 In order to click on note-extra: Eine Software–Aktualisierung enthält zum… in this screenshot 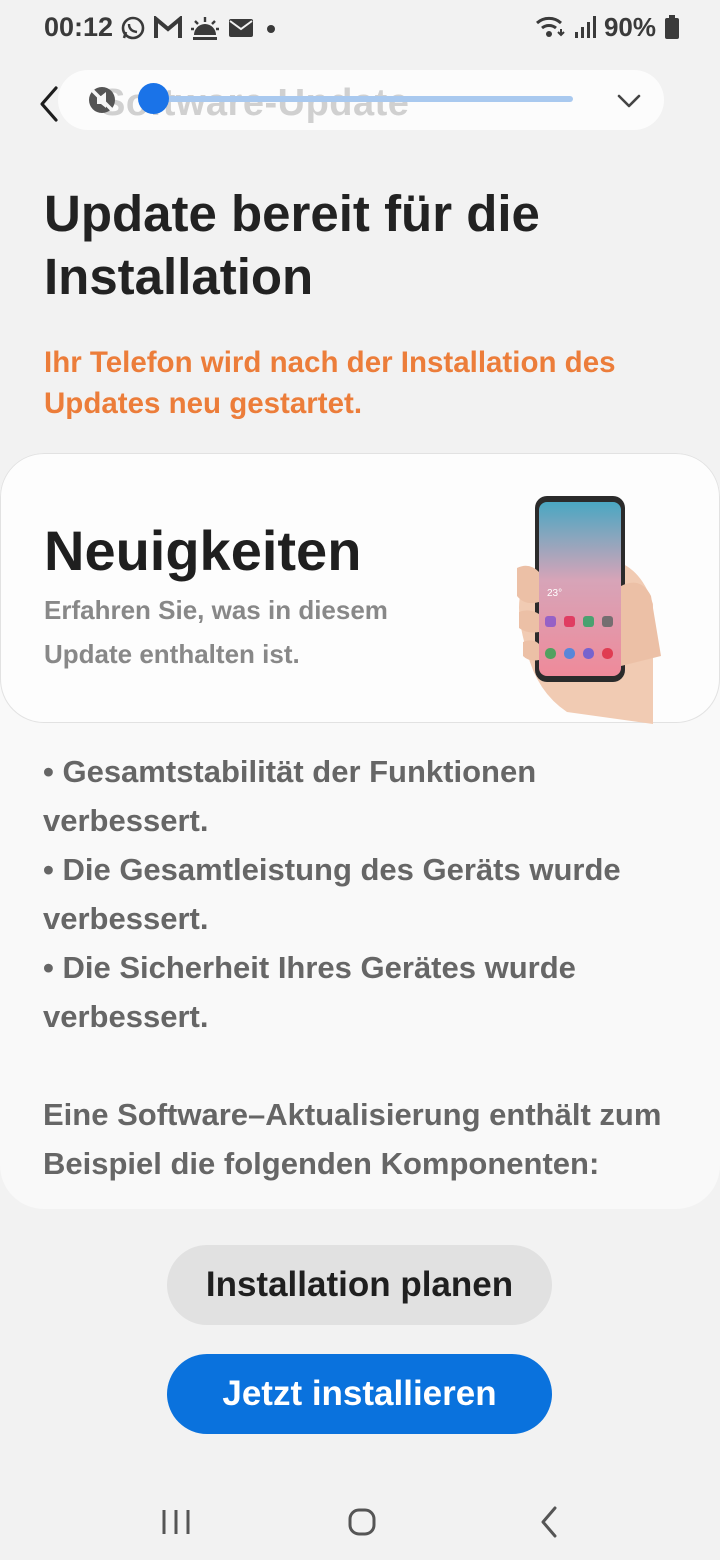, I will do `click(352, 1139)`.